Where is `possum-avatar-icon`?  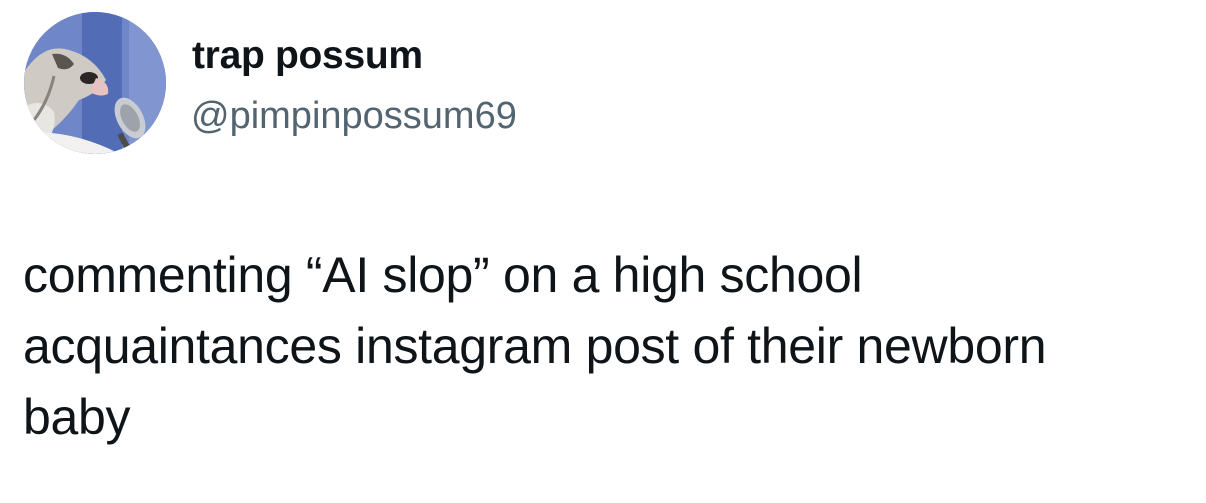 possum-avatar-icon is located at coordinates (95, 83).